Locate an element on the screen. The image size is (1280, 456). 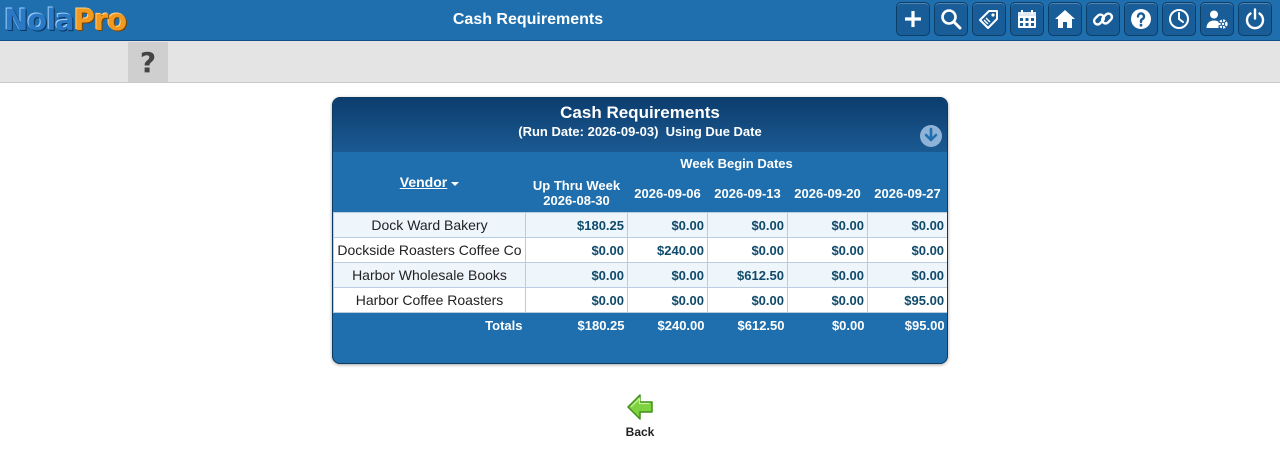
vendor-name: Dock Ward Bakery is located at coordinates (429, 225).